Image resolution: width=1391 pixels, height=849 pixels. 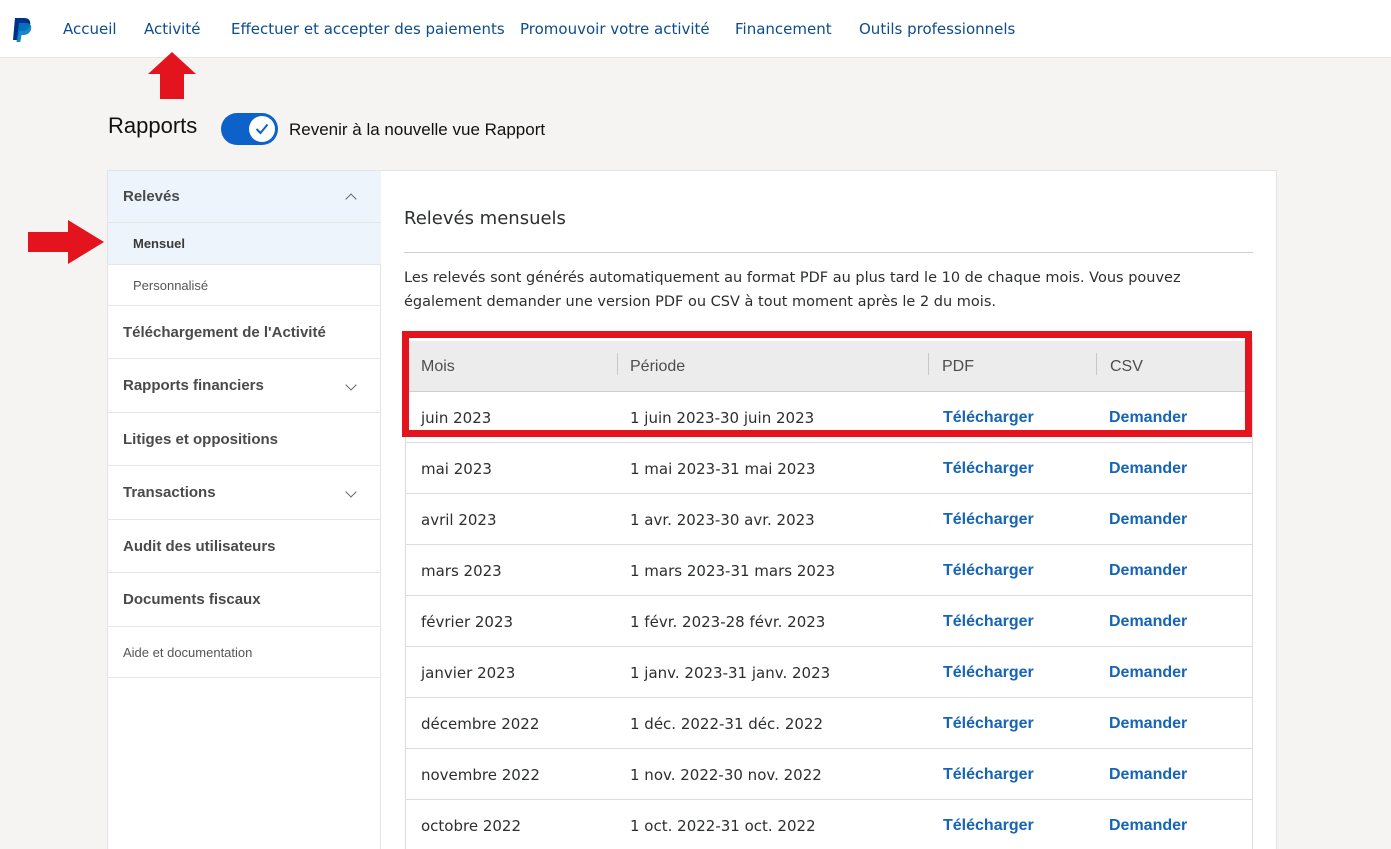 I want to click on table-cell: avril 2023, so click(x=459, y=519).